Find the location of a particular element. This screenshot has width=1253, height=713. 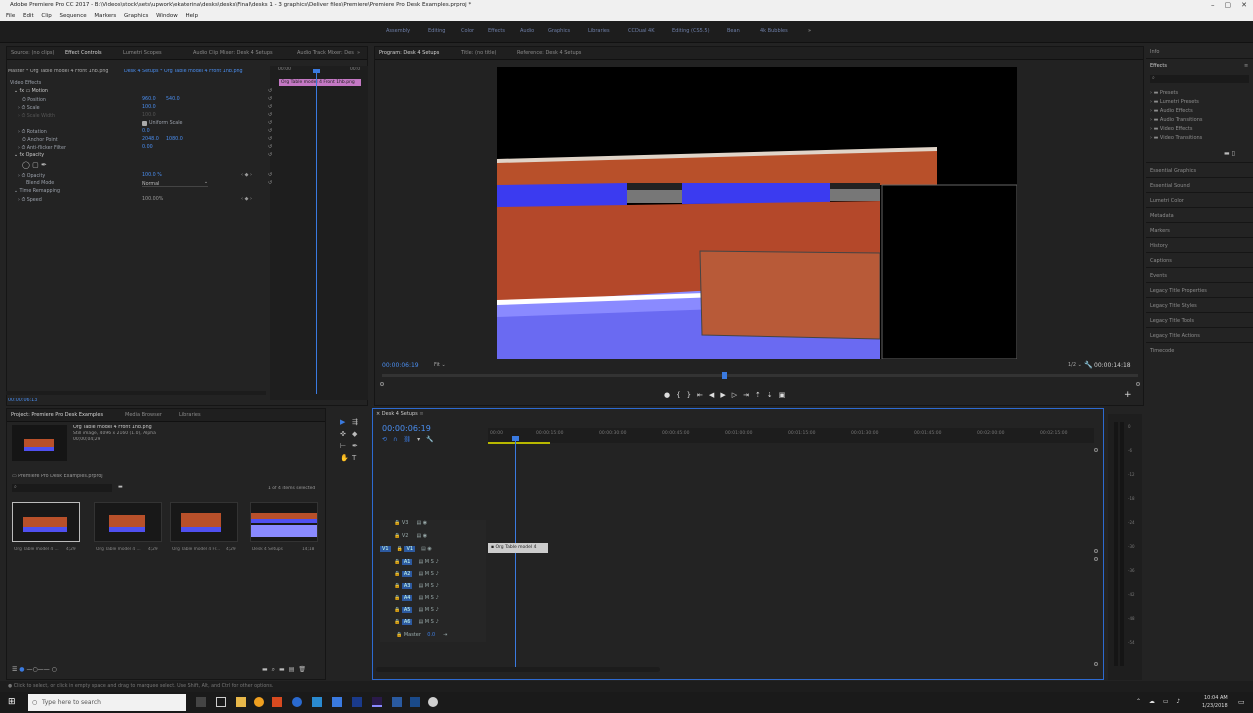

maximize-icon: ▢ is located at coordinates (1228, 5).